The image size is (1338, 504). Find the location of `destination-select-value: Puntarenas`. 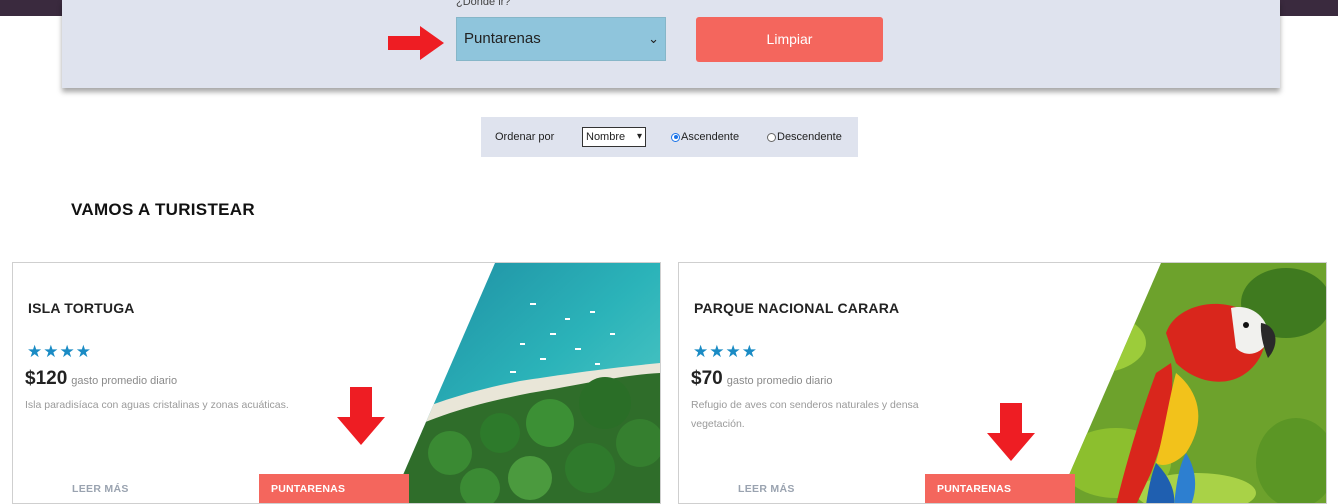

destination-select-value: Puntarenas is located at coordinates (502, 38).